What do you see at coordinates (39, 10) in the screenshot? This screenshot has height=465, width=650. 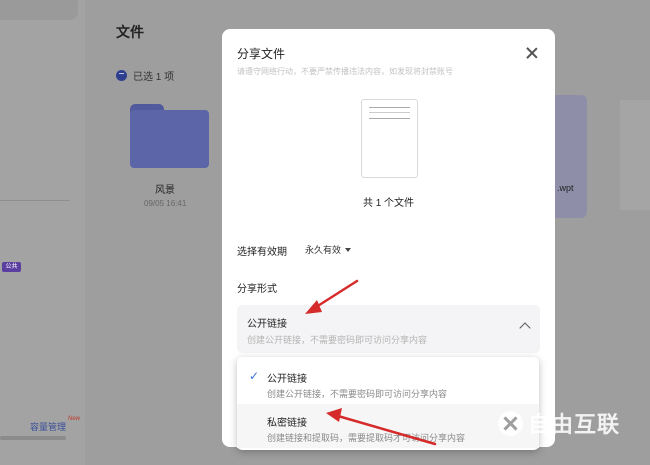 I see `sidebar-search-box` at bounding box center [39, 10].